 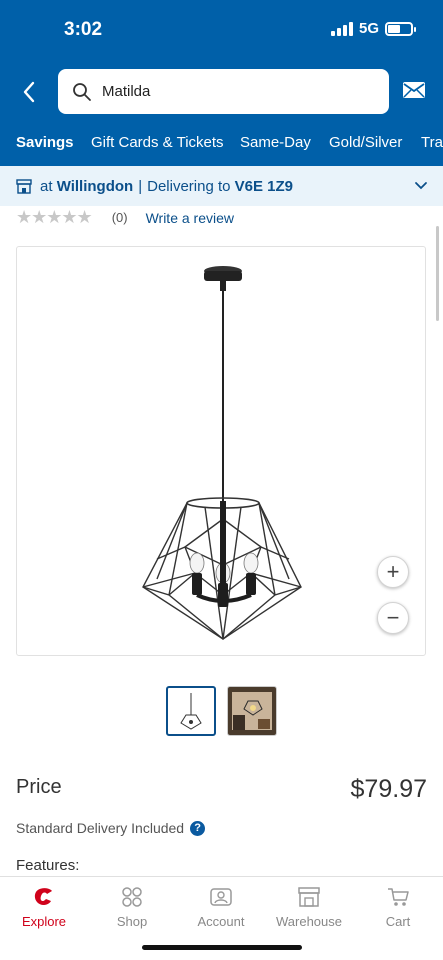 I want to click on tab-warehouse-label: Warehouse, so click(x=309, y=921).